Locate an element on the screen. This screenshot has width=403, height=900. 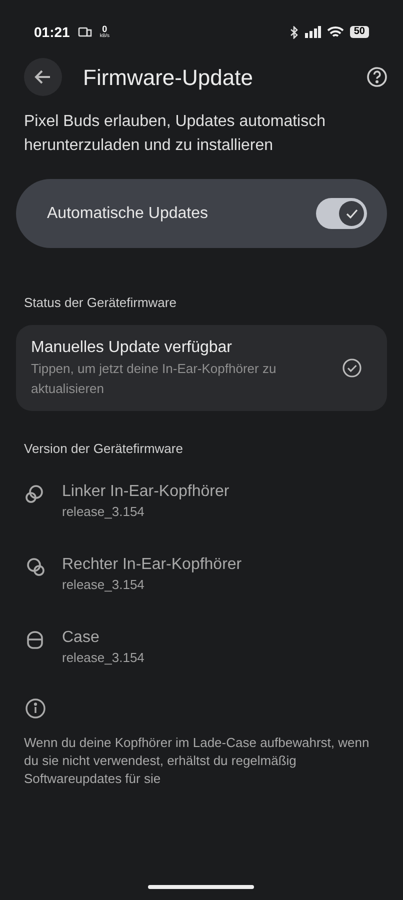
back-button is located at coordinates (43, 77).